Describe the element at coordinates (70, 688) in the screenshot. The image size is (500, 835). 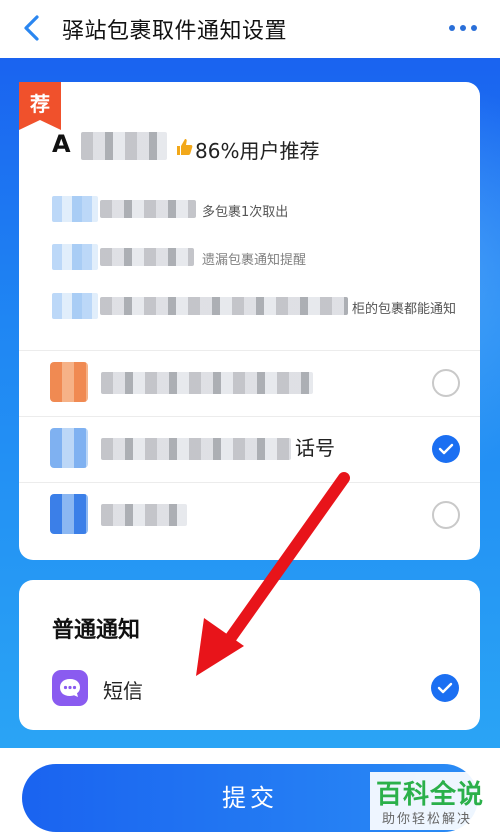
I see `sms-chat-icon` at that location.